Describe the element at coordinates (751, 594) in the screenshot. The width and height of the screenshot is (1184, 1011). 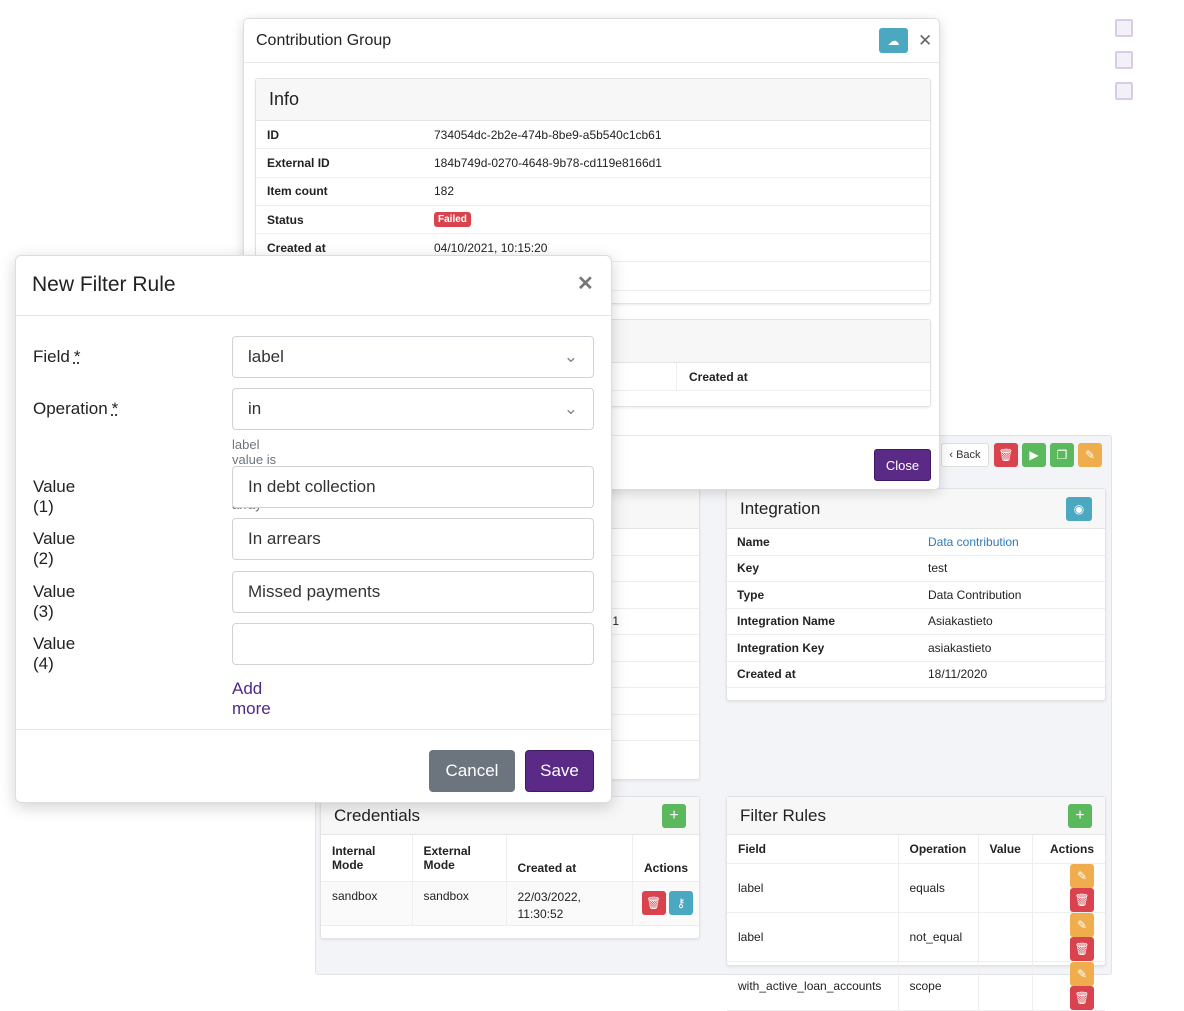
I see `row-key: Type` at that location.